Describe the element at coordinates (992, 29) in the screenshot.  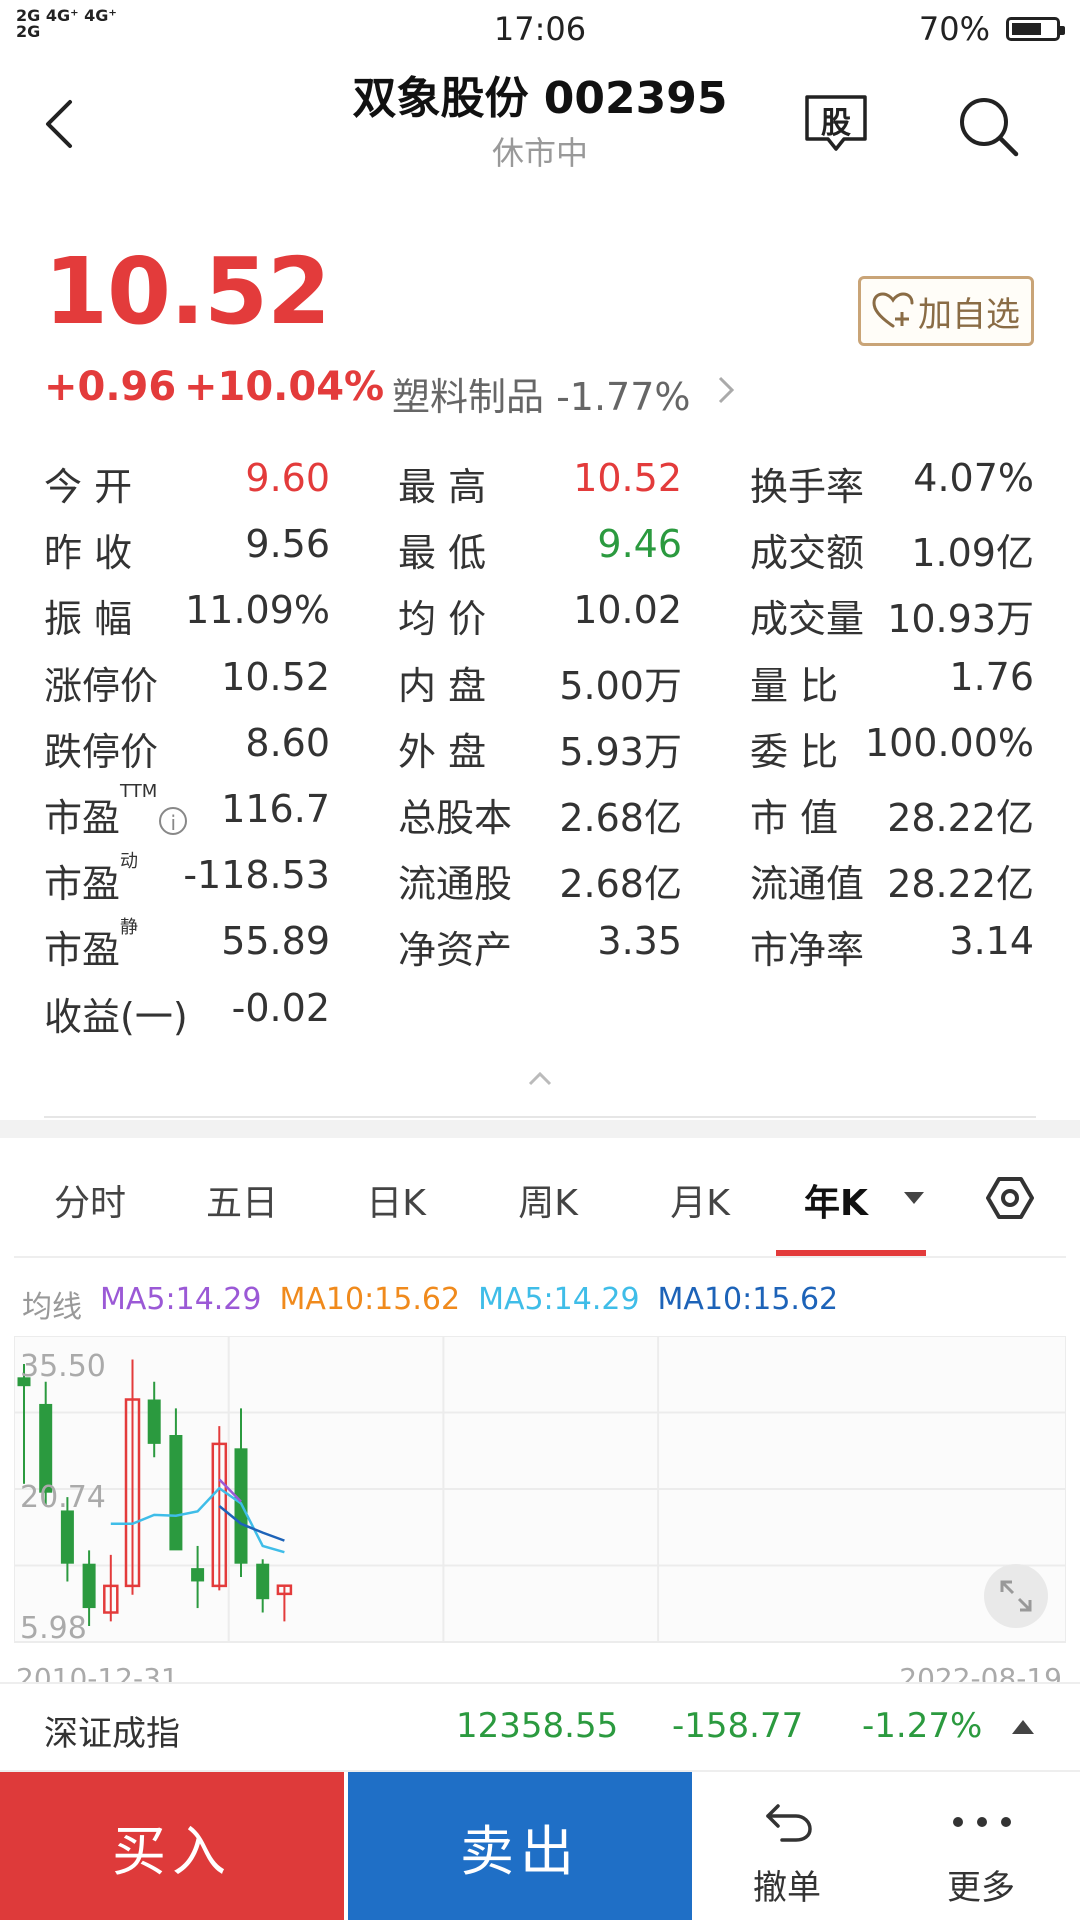
I see `battery: 70%` at that location.